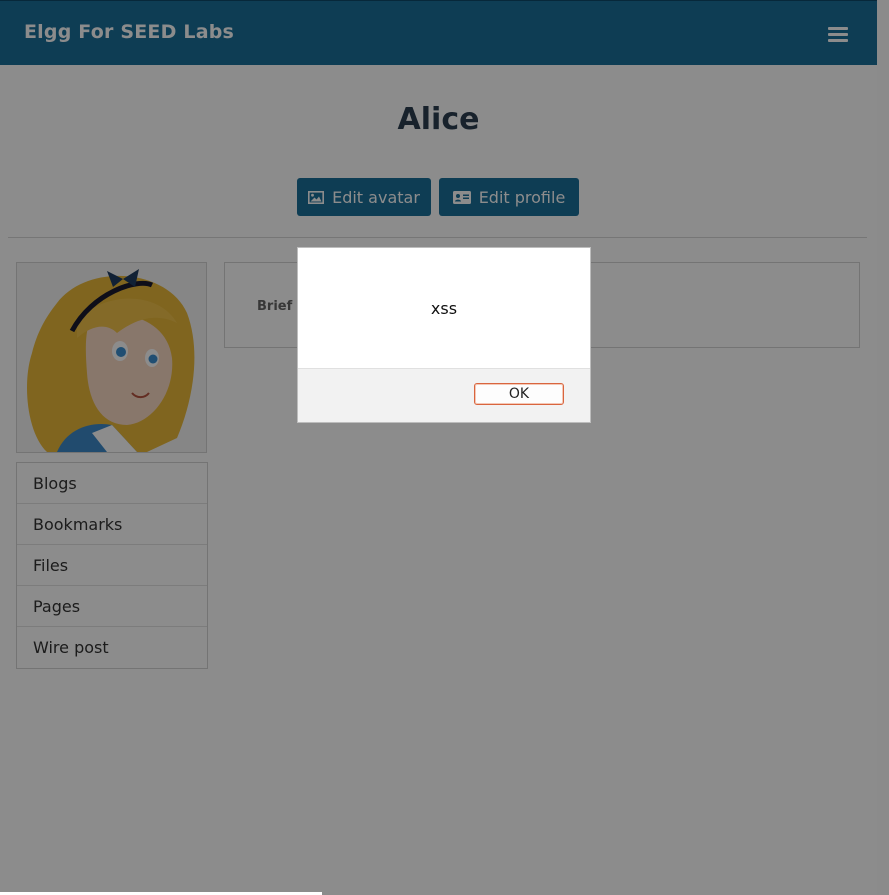 This screenshot has height=895, width=889. Describe the element at coordinates (444, 335) in the screenshot. I see `alert-dialog: xss OK` at that location.